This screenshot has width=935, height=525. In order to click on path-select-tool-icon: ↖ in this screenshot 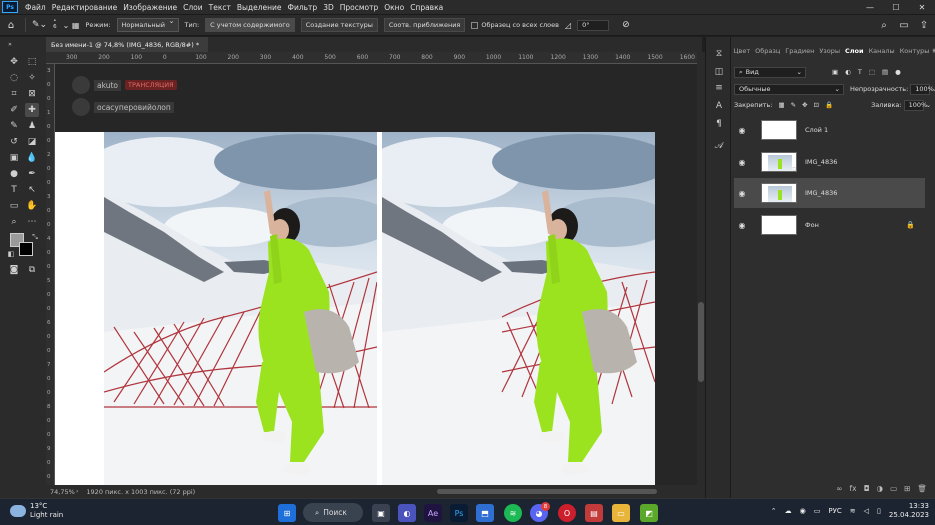, I will do `click(32, 190)`.